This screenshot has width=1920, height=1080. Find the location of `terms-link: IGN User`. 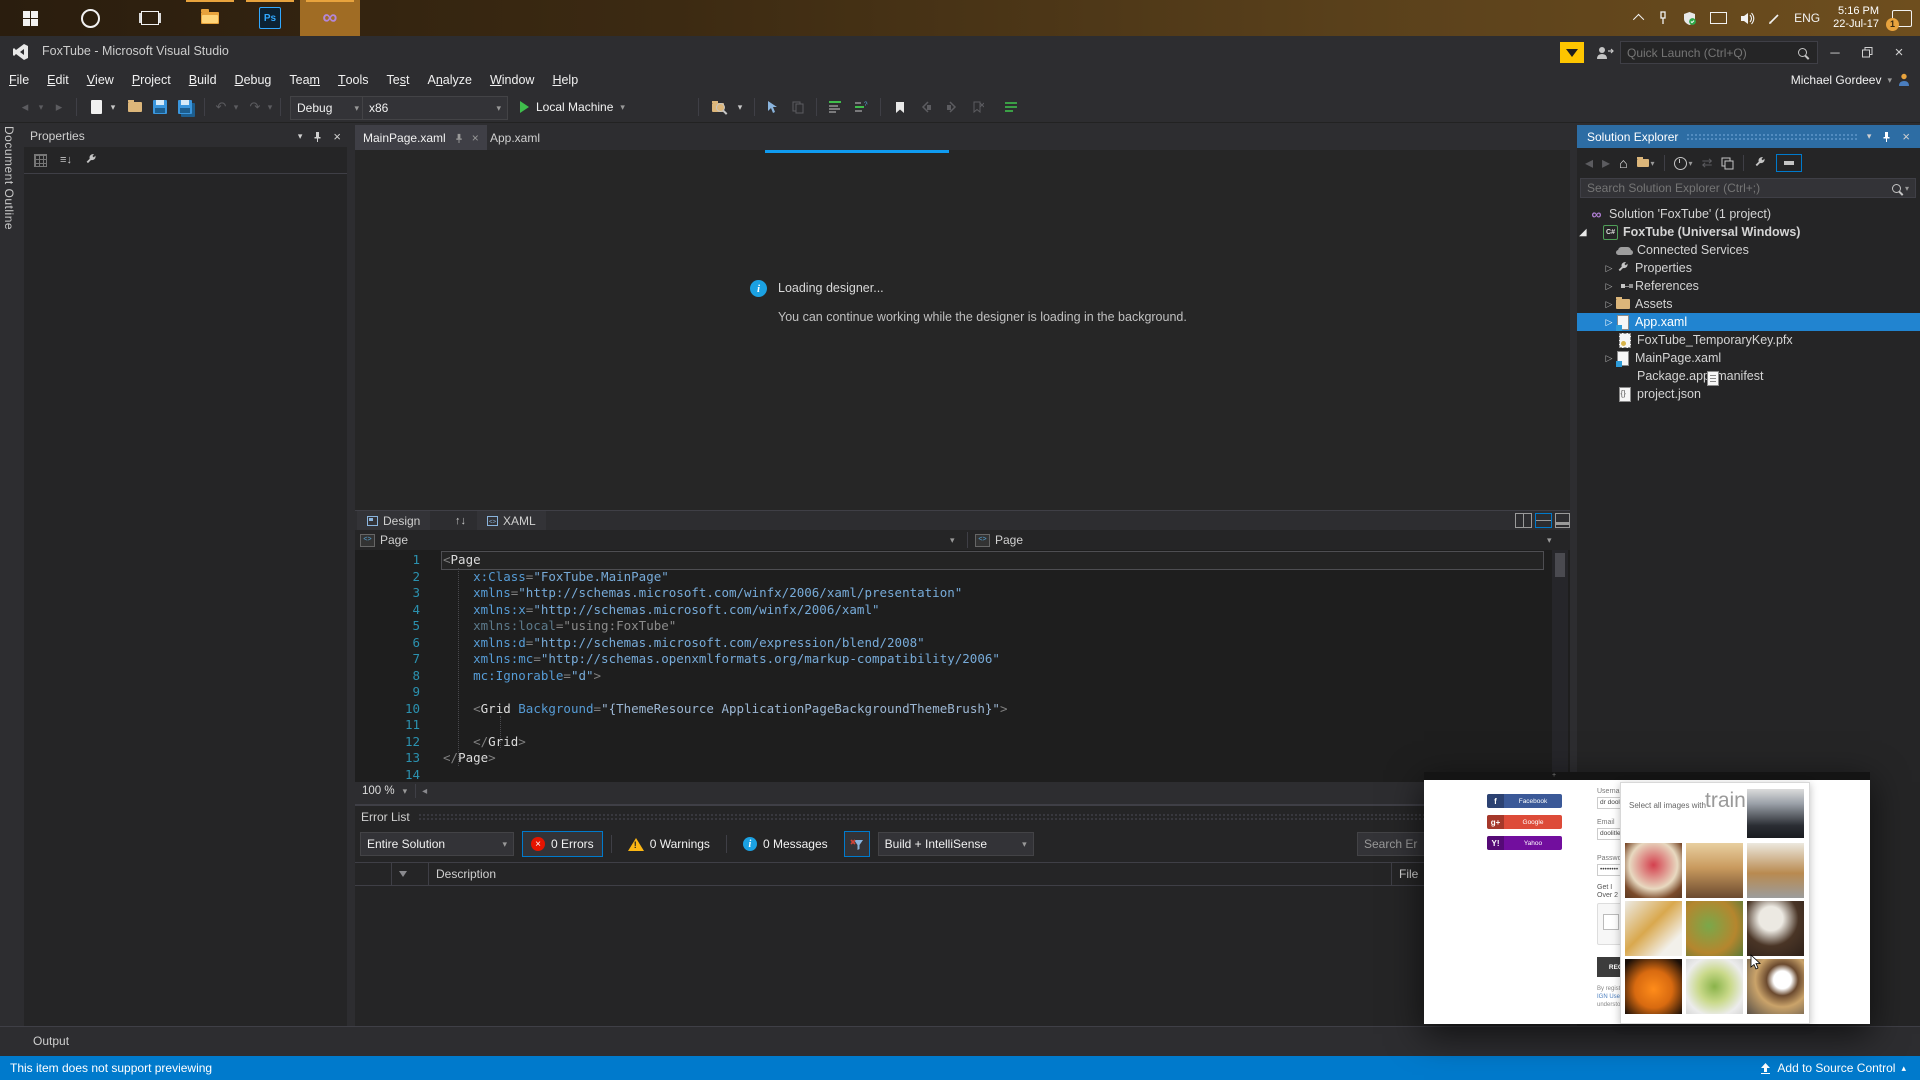

terms-link: IGN User is located at coordinates (1609, 997).